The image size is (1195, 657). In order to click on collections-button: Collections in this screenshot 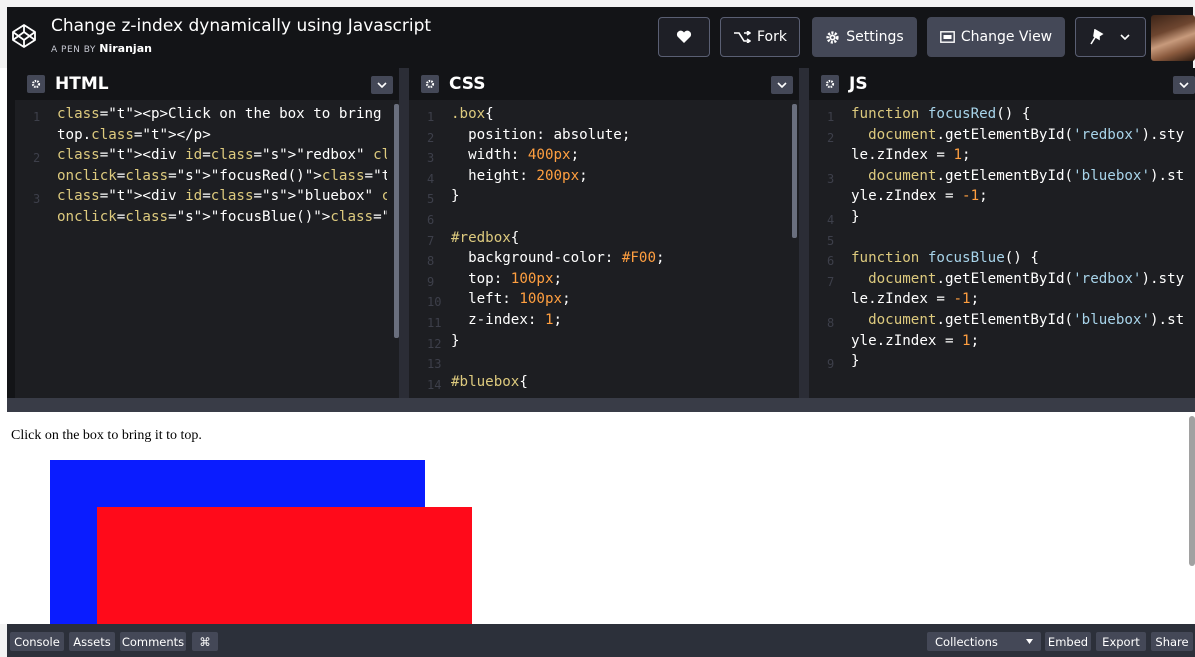, I will do `click(984, 641)`.